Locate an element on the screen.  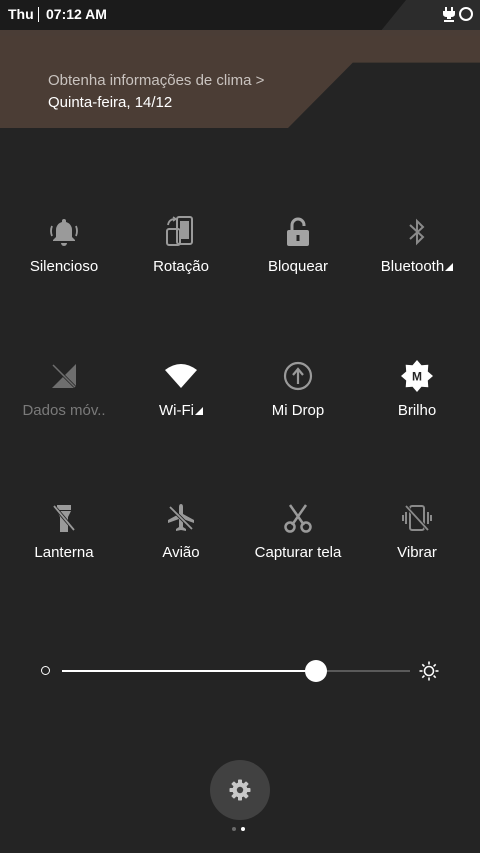
flashlight-icon is located at coordinates (64, 518).